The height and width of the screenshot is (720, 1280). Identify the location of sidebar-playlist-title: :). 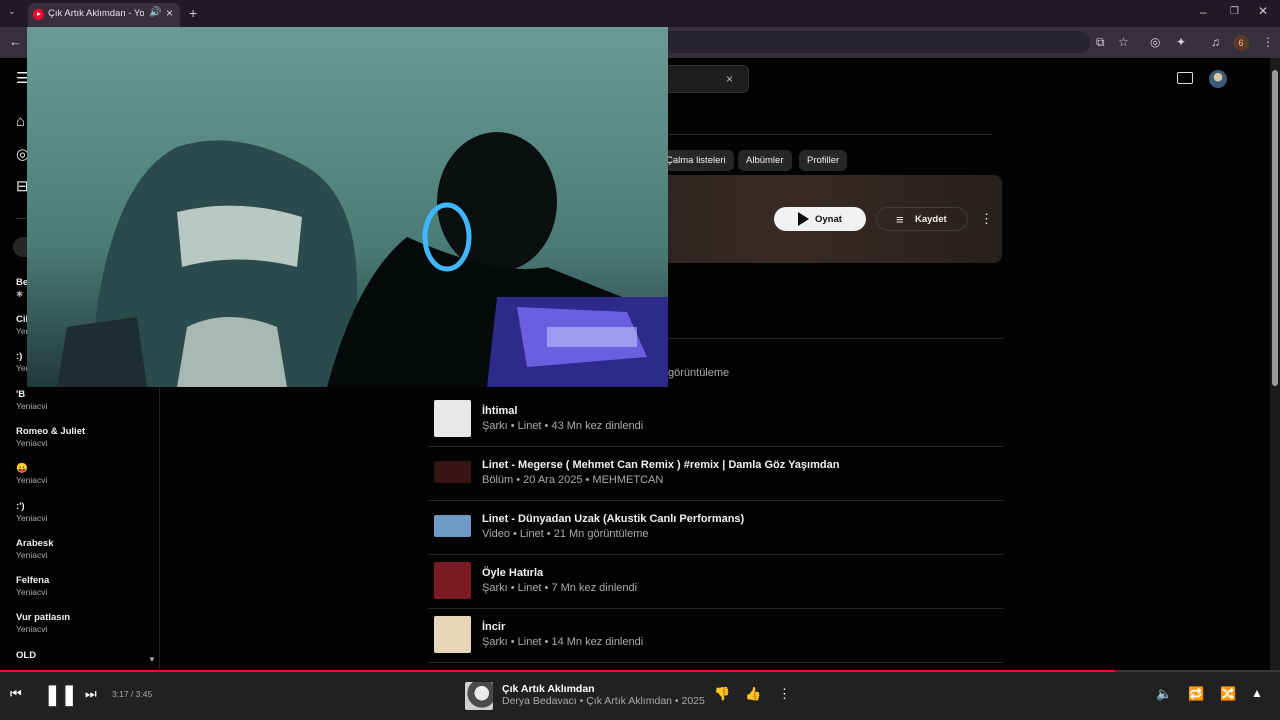
(19, 356).